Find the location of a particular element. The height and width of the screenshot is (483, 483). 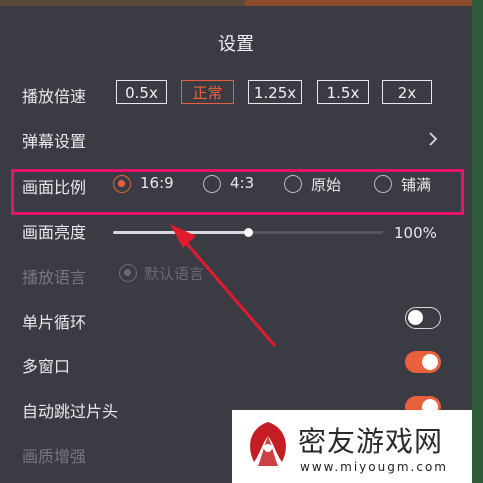

watermark: 密友游戏网 www.miyougm.com is located at coordinates (352, 446).